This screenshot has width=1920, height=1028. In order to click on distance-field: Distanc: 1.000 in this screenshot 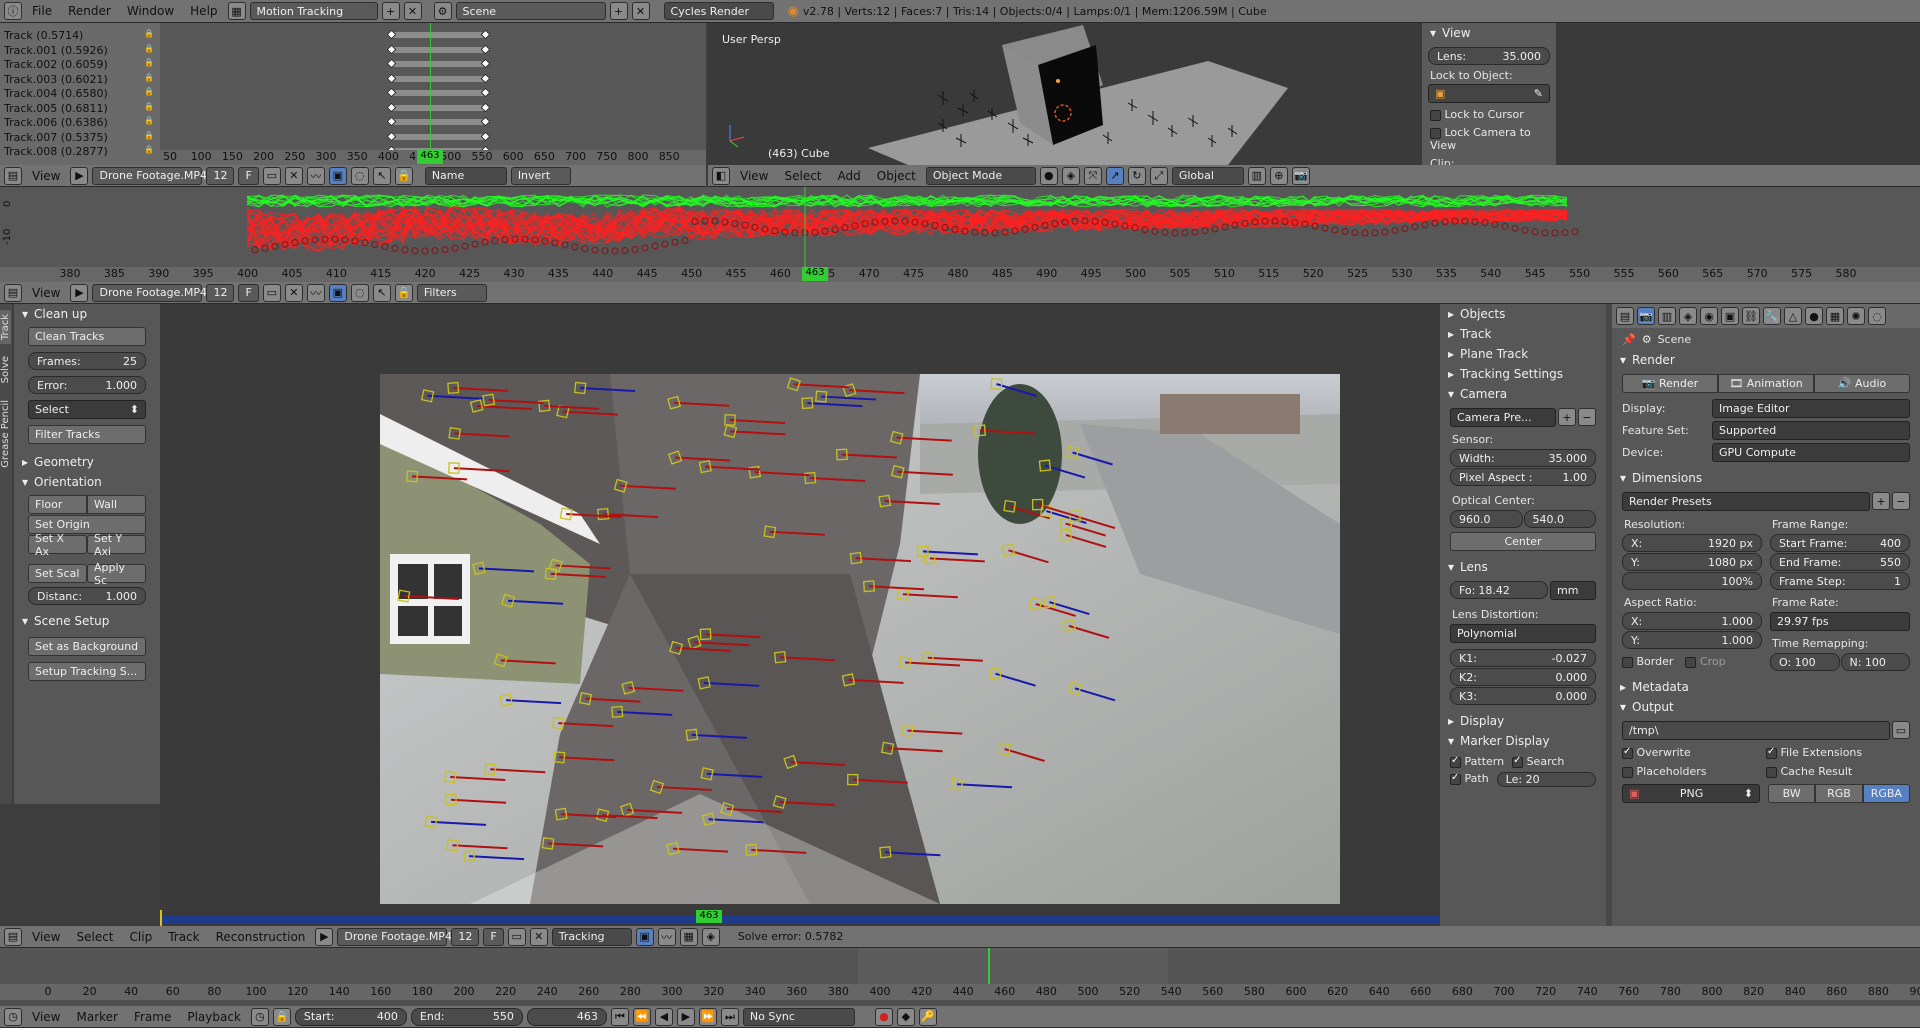, I will do `click(87, 596)`.